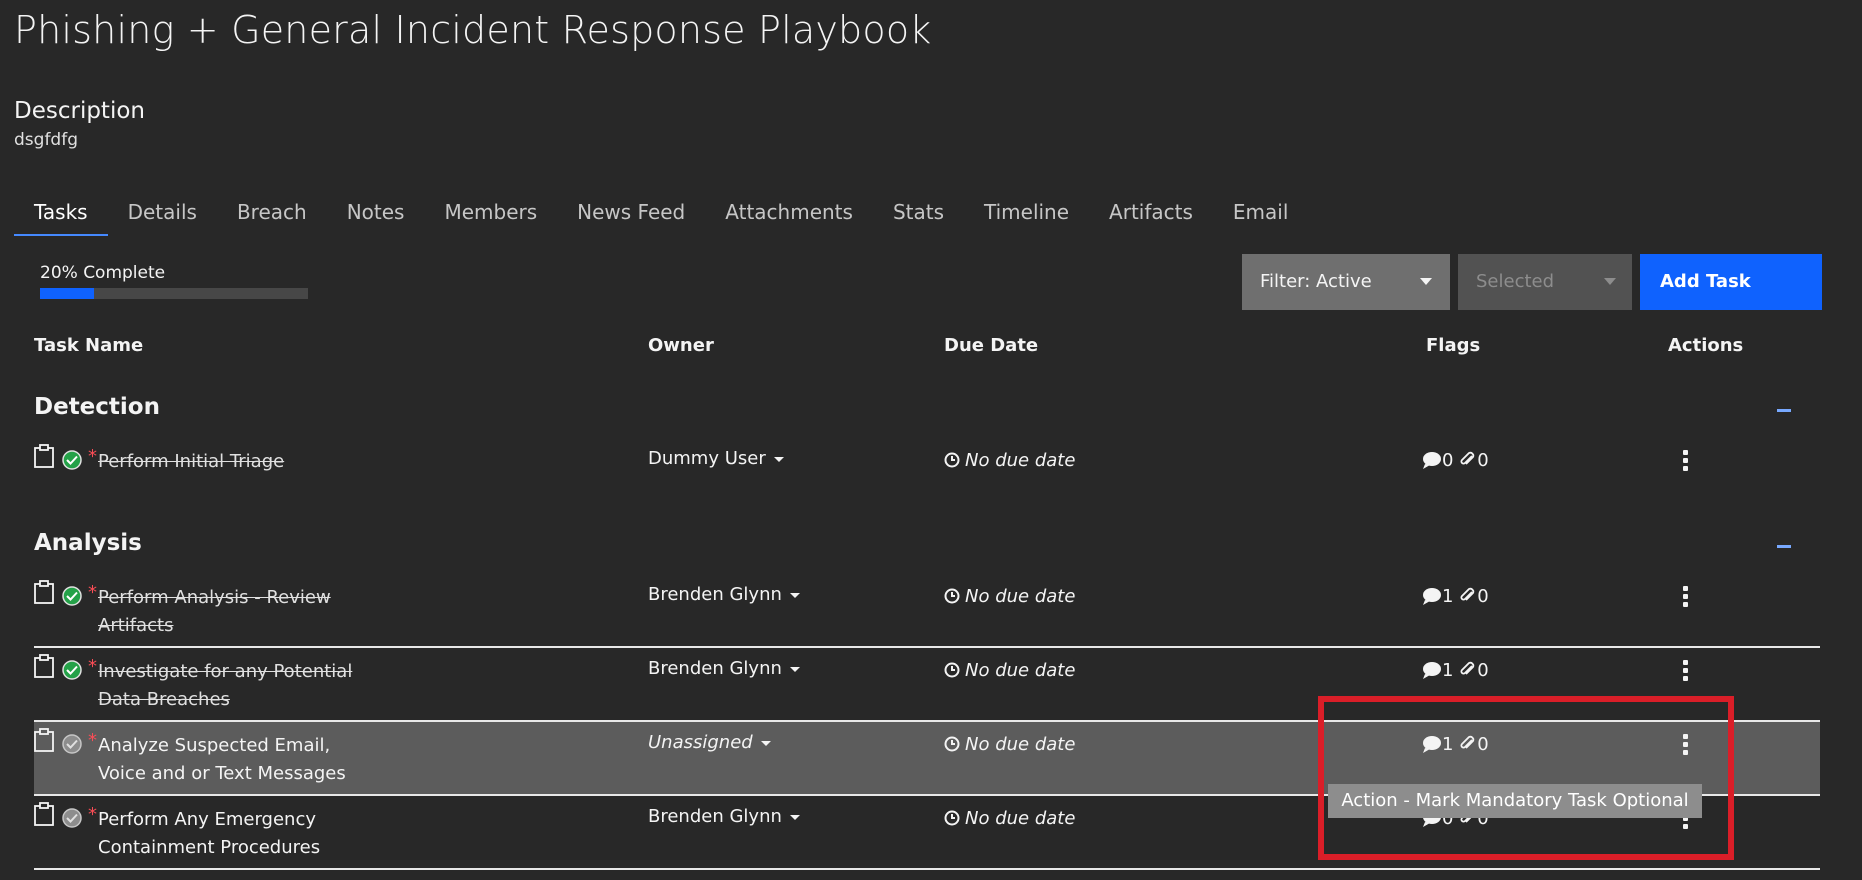 Image resolution: width=1862 pixels, height=880 pixels. I want to click on collapse-analysis-icon, so click(1784, 546).